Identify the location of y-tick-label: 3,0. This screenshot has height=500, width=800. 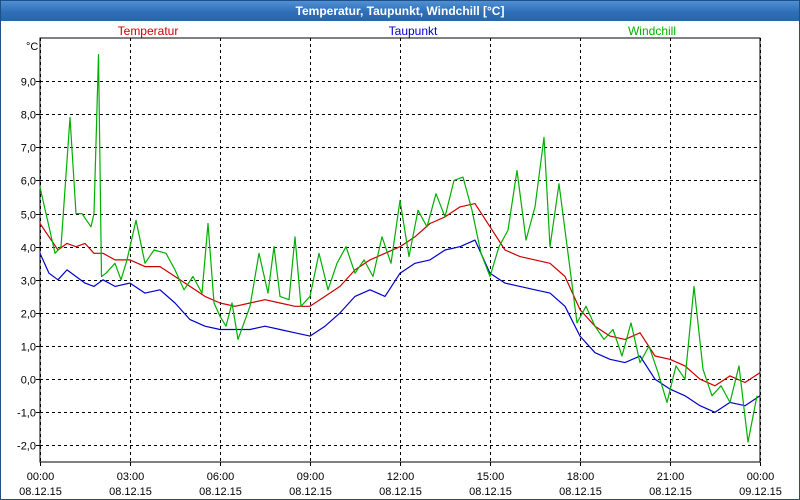
(28, 282).